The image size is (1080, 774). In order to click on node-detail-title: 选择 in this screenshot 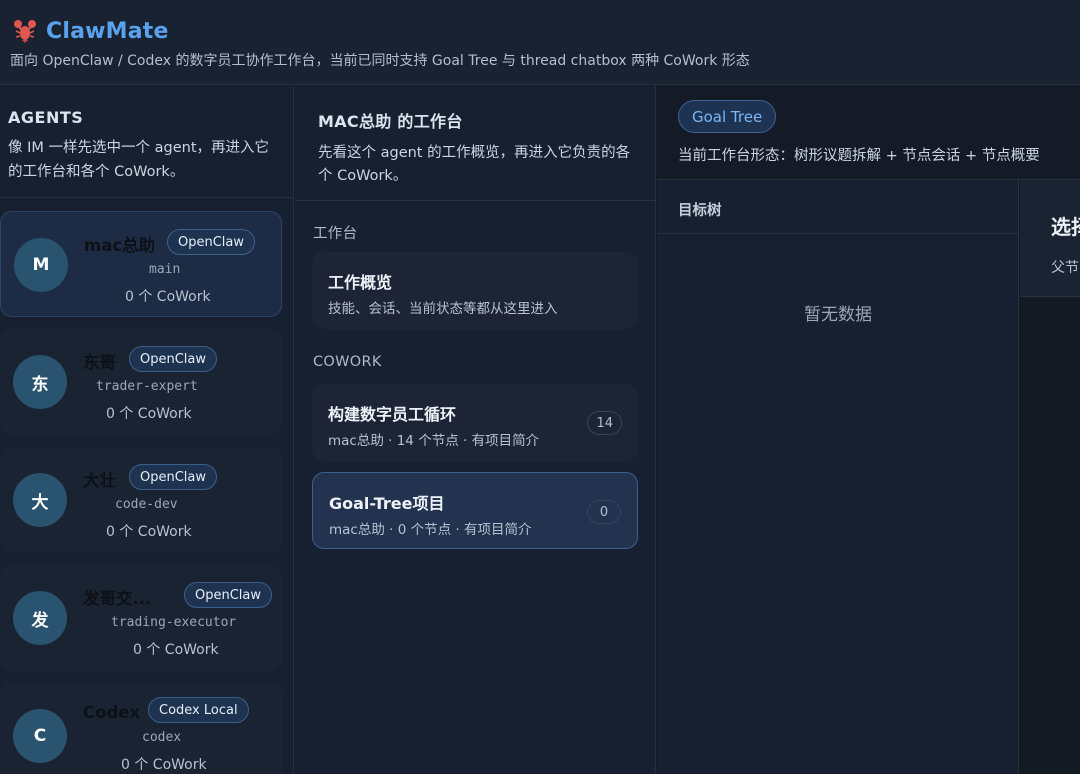, I will do `click(1065, 227)`.